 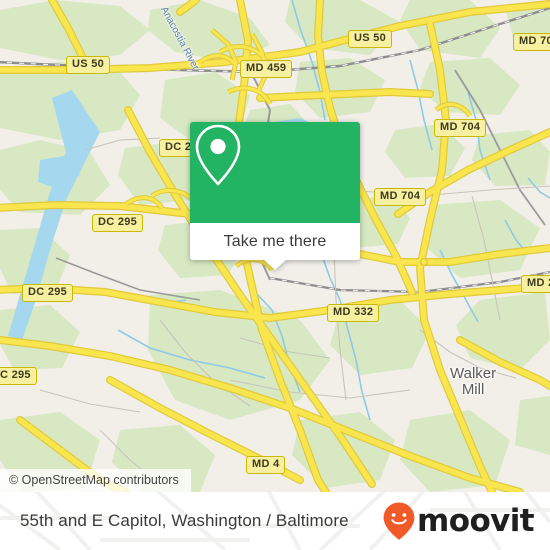 I want to click on popup-tail, so click(x=275, y=265).